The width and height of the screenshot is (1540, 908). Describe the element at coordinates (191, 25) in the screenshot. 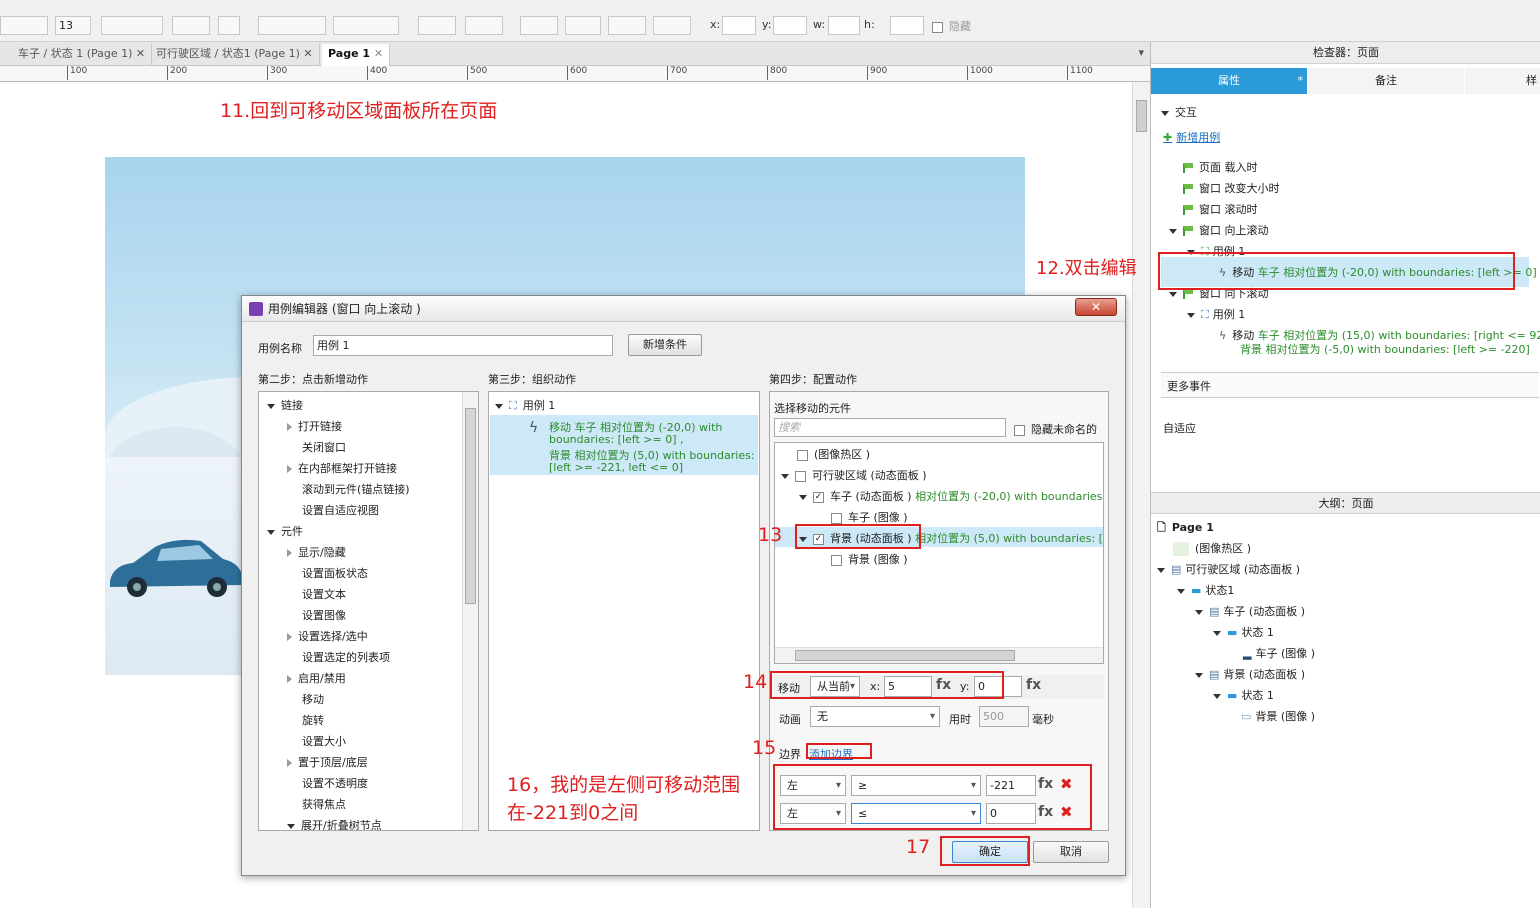

I see `font-color-picker` at that location.